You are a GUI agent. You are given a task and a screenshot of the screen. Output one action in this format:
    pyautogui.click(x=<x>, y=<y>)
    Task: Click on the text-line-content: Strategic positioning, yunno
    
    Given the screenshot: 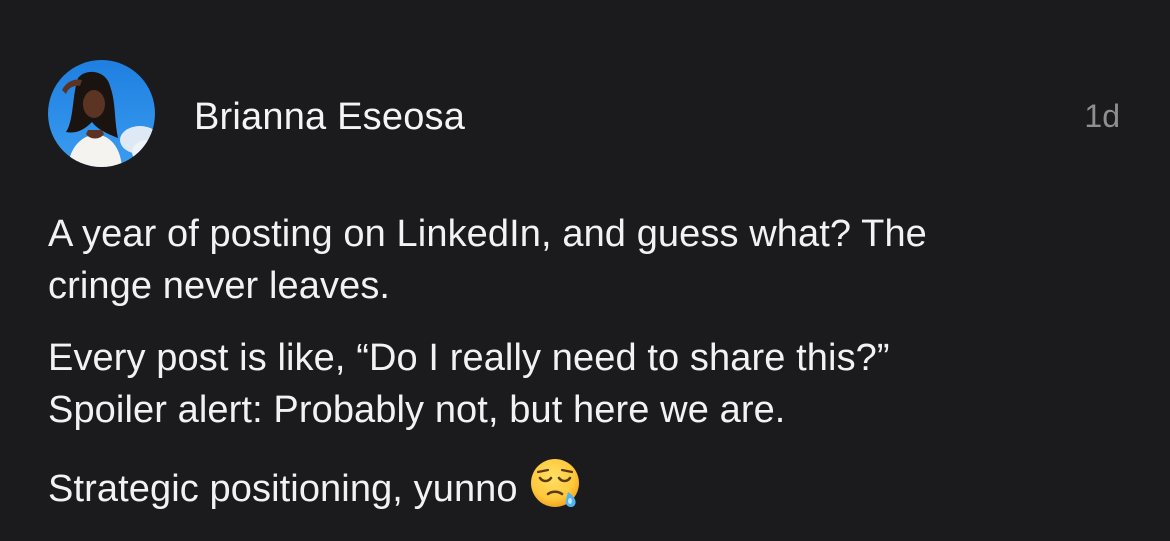 What is the action you would take?
    pyautogui.click(x=283, y=489)
    